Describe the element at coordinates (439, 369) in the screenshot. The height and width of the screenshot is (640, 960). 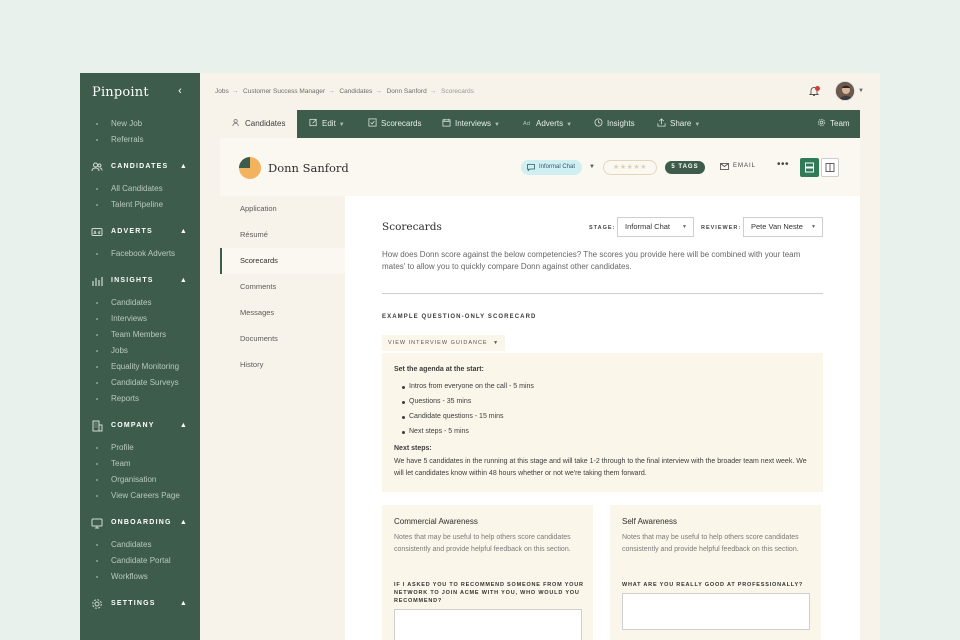
I see `guidance-agenda-heading: Set the agenda at the start:` at that location.